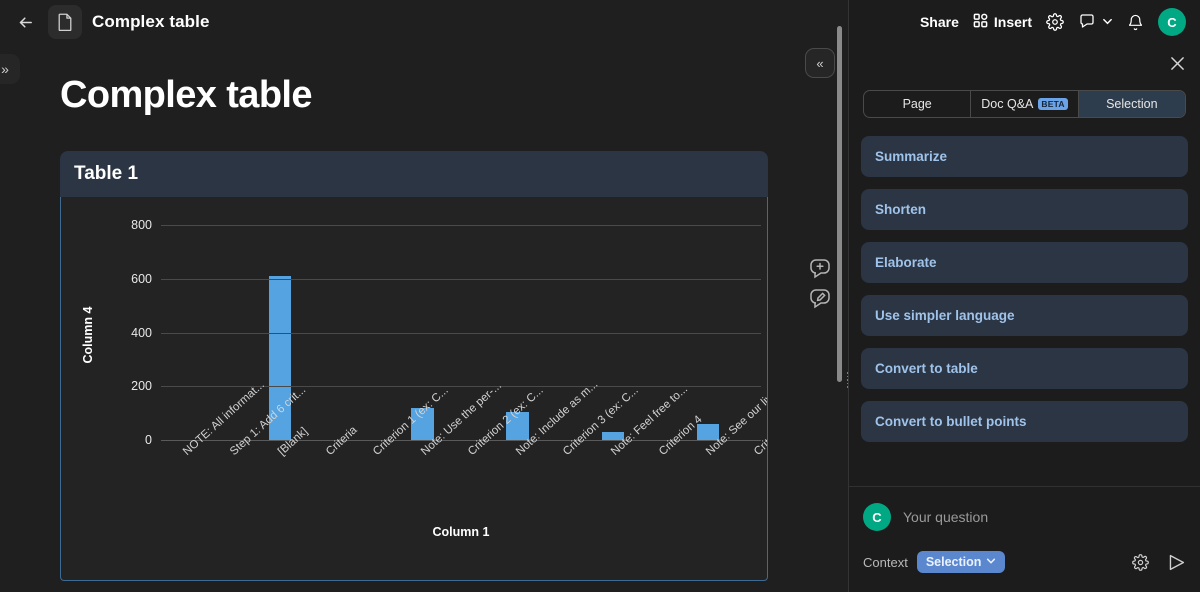 The height and width of the screenshot is (592, 1200). What do you see at coordinates (980, 22) in the screenshot?
I see `grid-insert-icon` at bounding box center [980, 22].